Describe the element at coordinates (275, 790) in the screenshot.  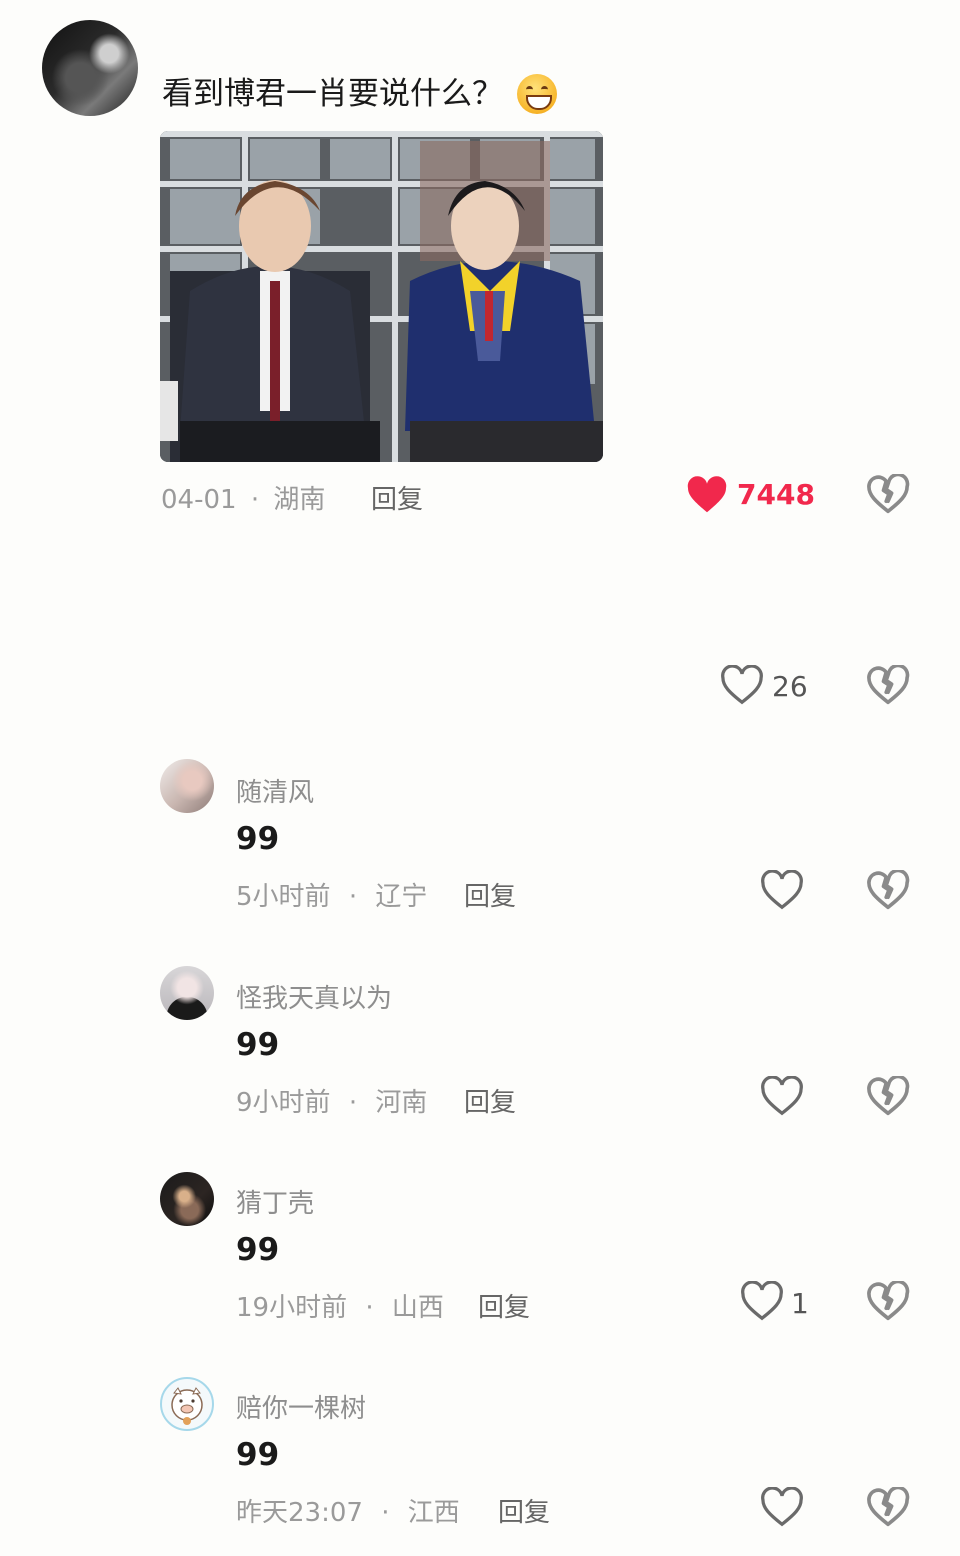
I see `reply-username: 随清风` at that location.